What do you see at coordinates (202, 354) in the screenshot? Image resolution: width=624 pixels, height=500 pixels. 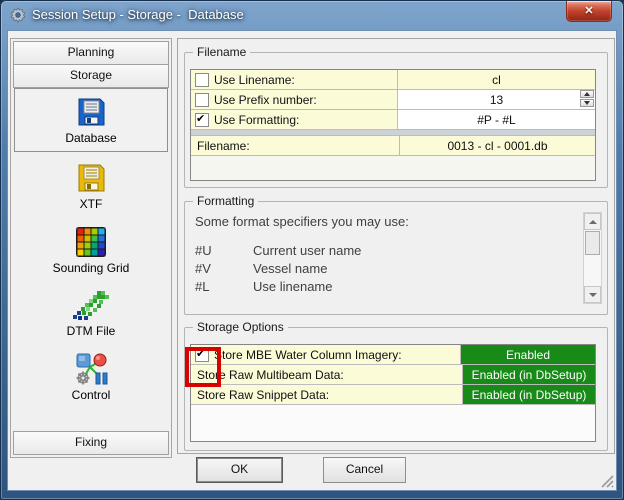 I see `store-water-column-checkbox` at bounding box center [202, 354].